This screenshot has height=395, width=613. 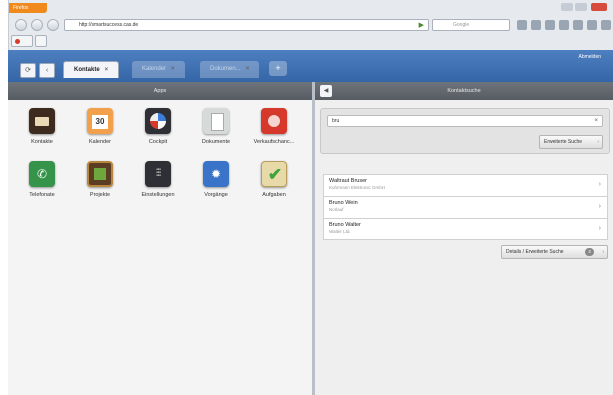 What do you see at coordinates (535, 252) in the screenshot?
I see `button-label: Details / Erweiterte Suche` at bounding box center [535, 252].